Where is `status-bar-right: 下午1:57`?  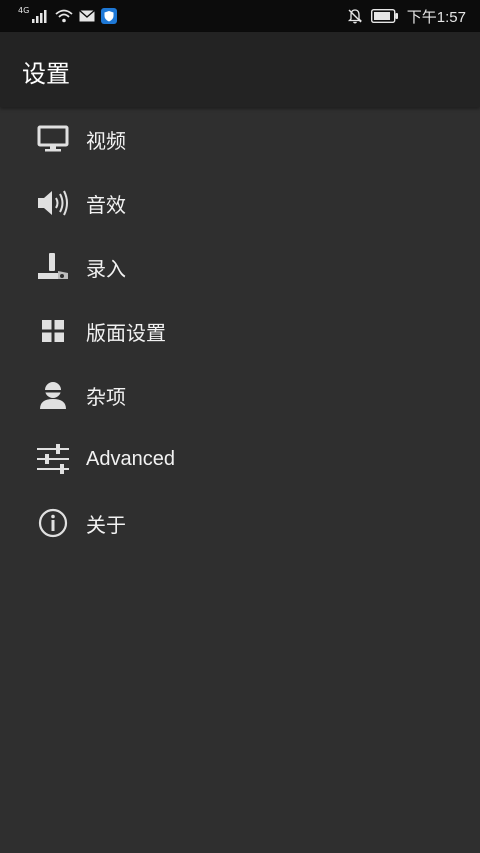
status-bar-right: 下午1:57 is located at coordinates (406, 16).